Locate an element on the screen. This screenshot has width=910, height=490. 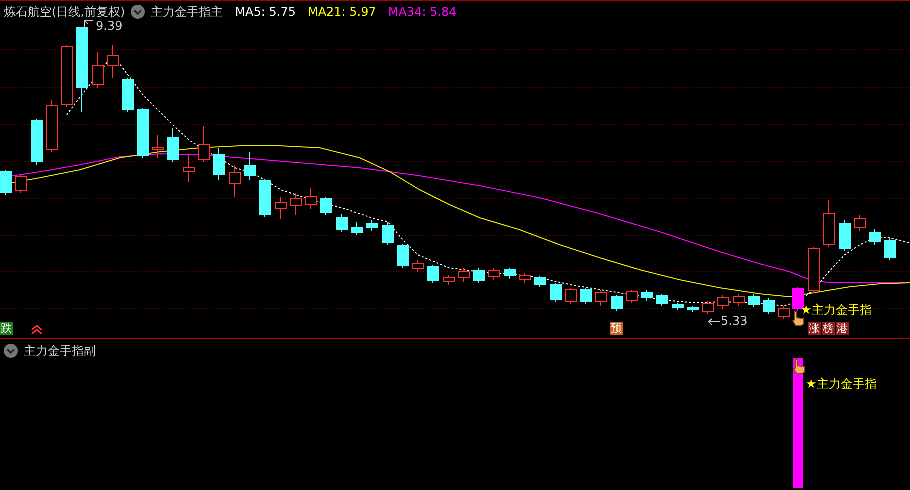
hand-pointer-icon is located at coordinates (800, 367).